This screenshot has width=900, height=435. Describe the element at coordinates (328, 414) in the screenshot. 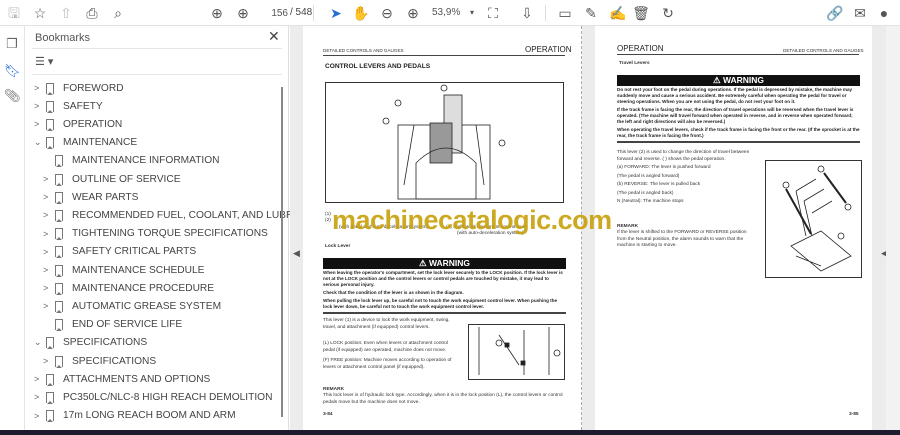

I see `page-number: 3-84` at that location.